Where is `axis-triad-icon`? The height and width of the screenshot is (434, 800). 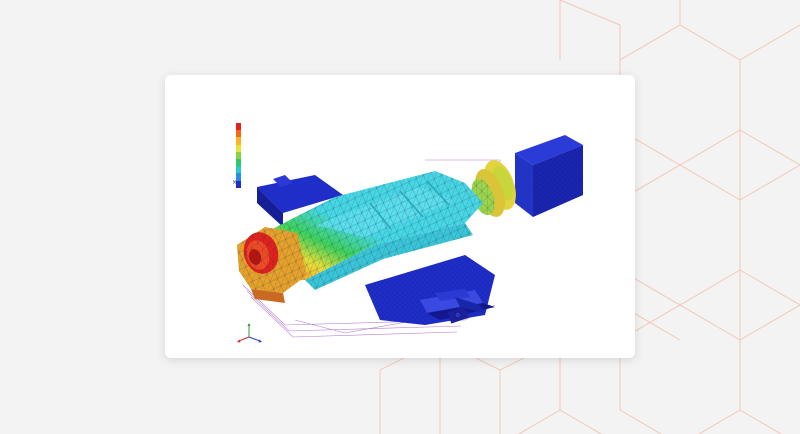
axis-triad-icon is located at coordinates (249, 333).